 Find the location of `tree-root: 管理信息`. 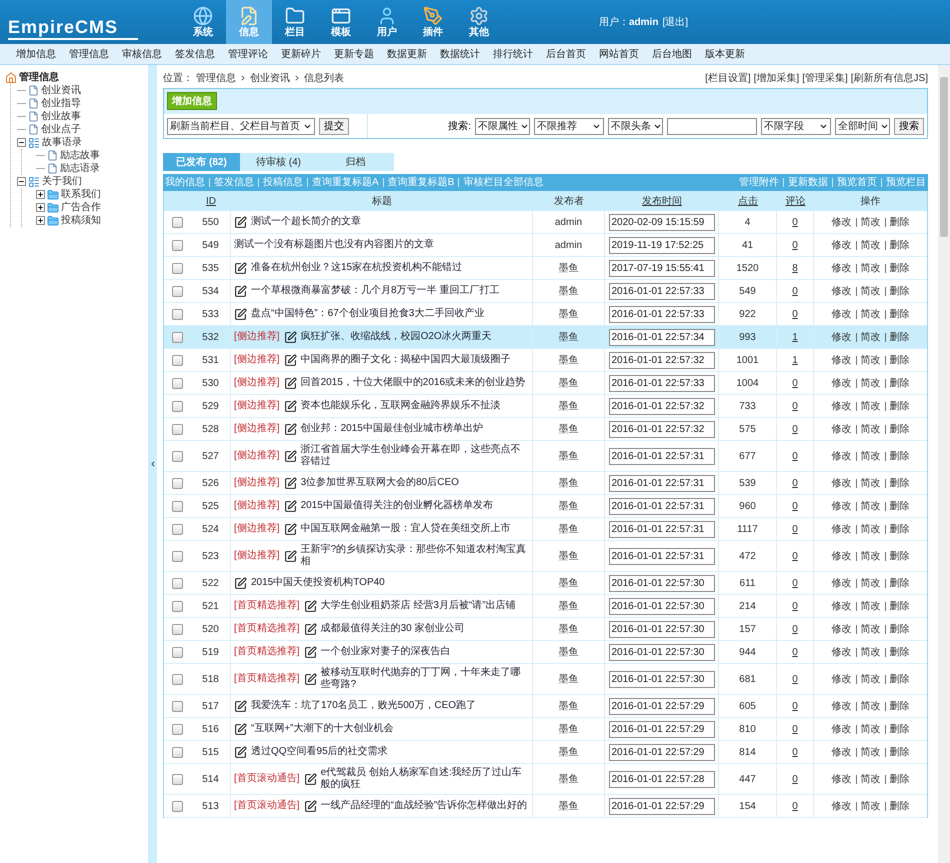

tree-root: 管理信息 is located at coordinates (39, 77).